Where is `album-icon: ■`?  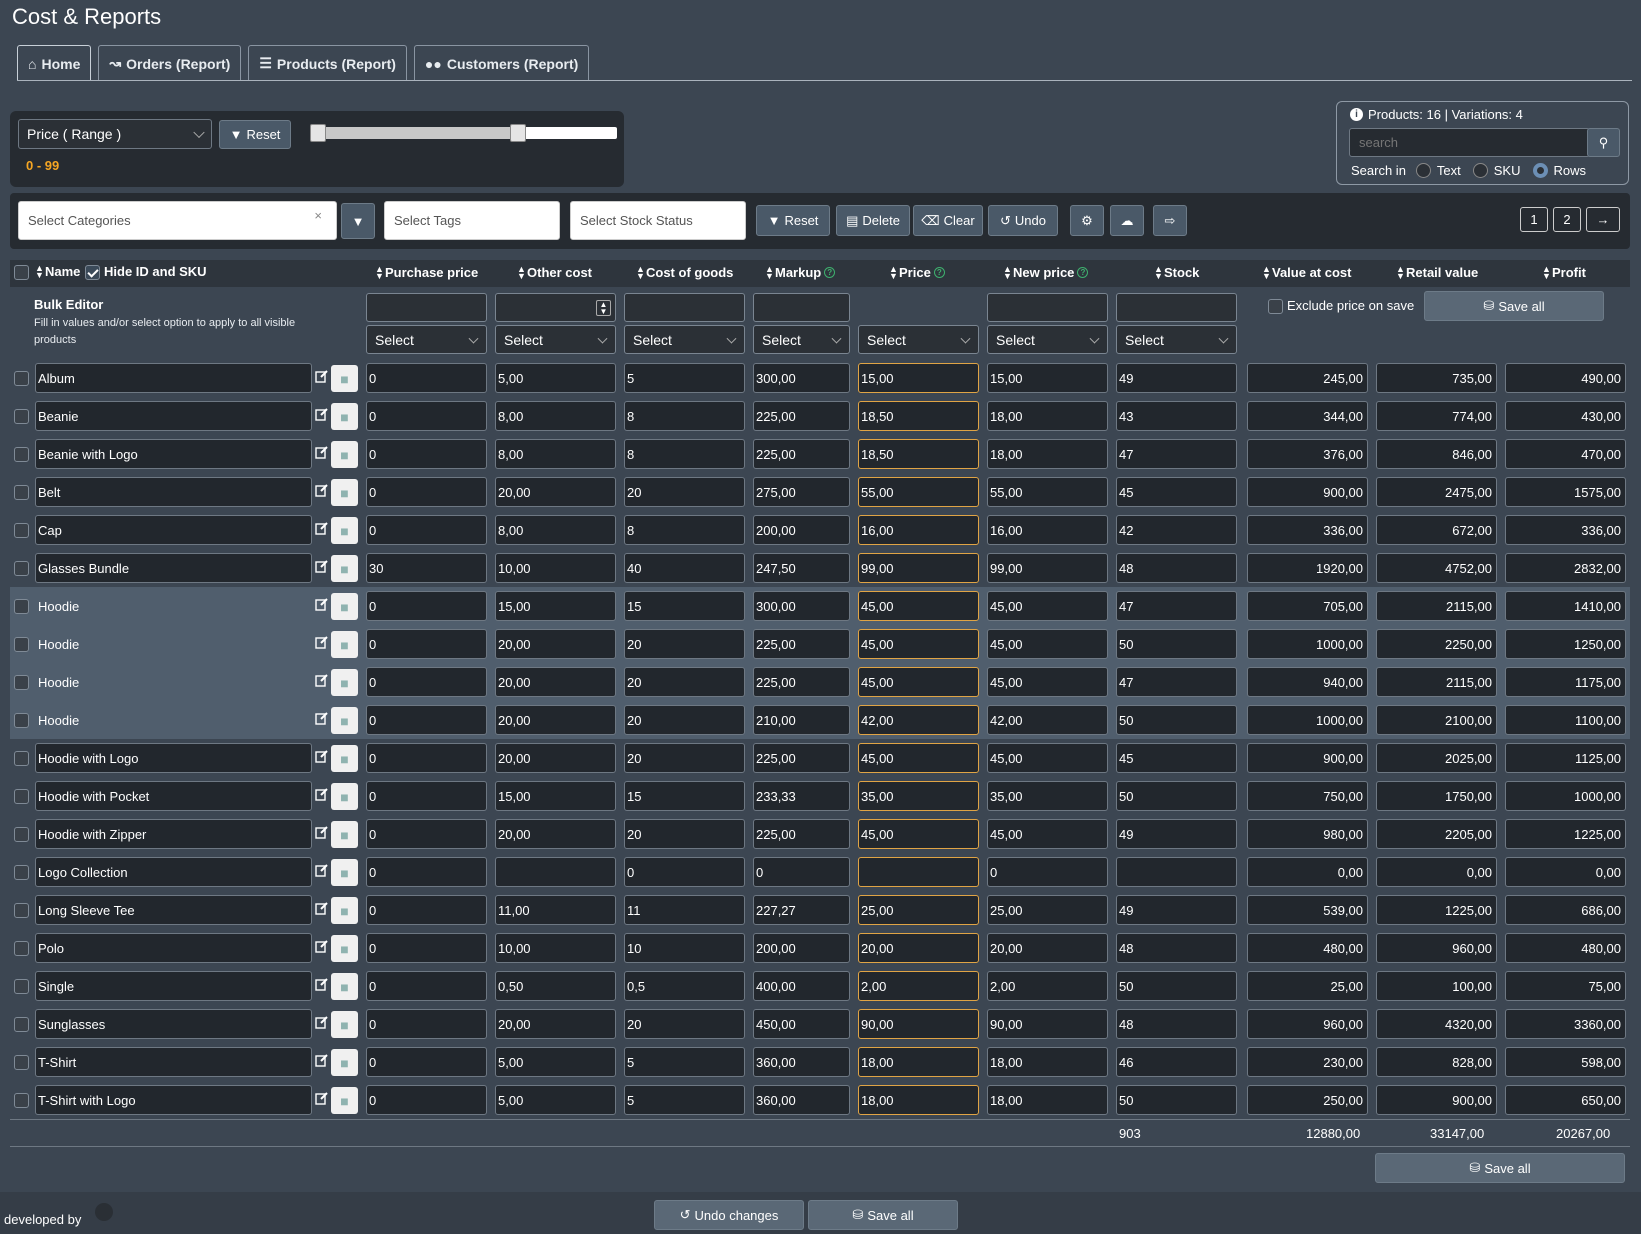 album-icon: ■ is located at coordinates (344, 378).